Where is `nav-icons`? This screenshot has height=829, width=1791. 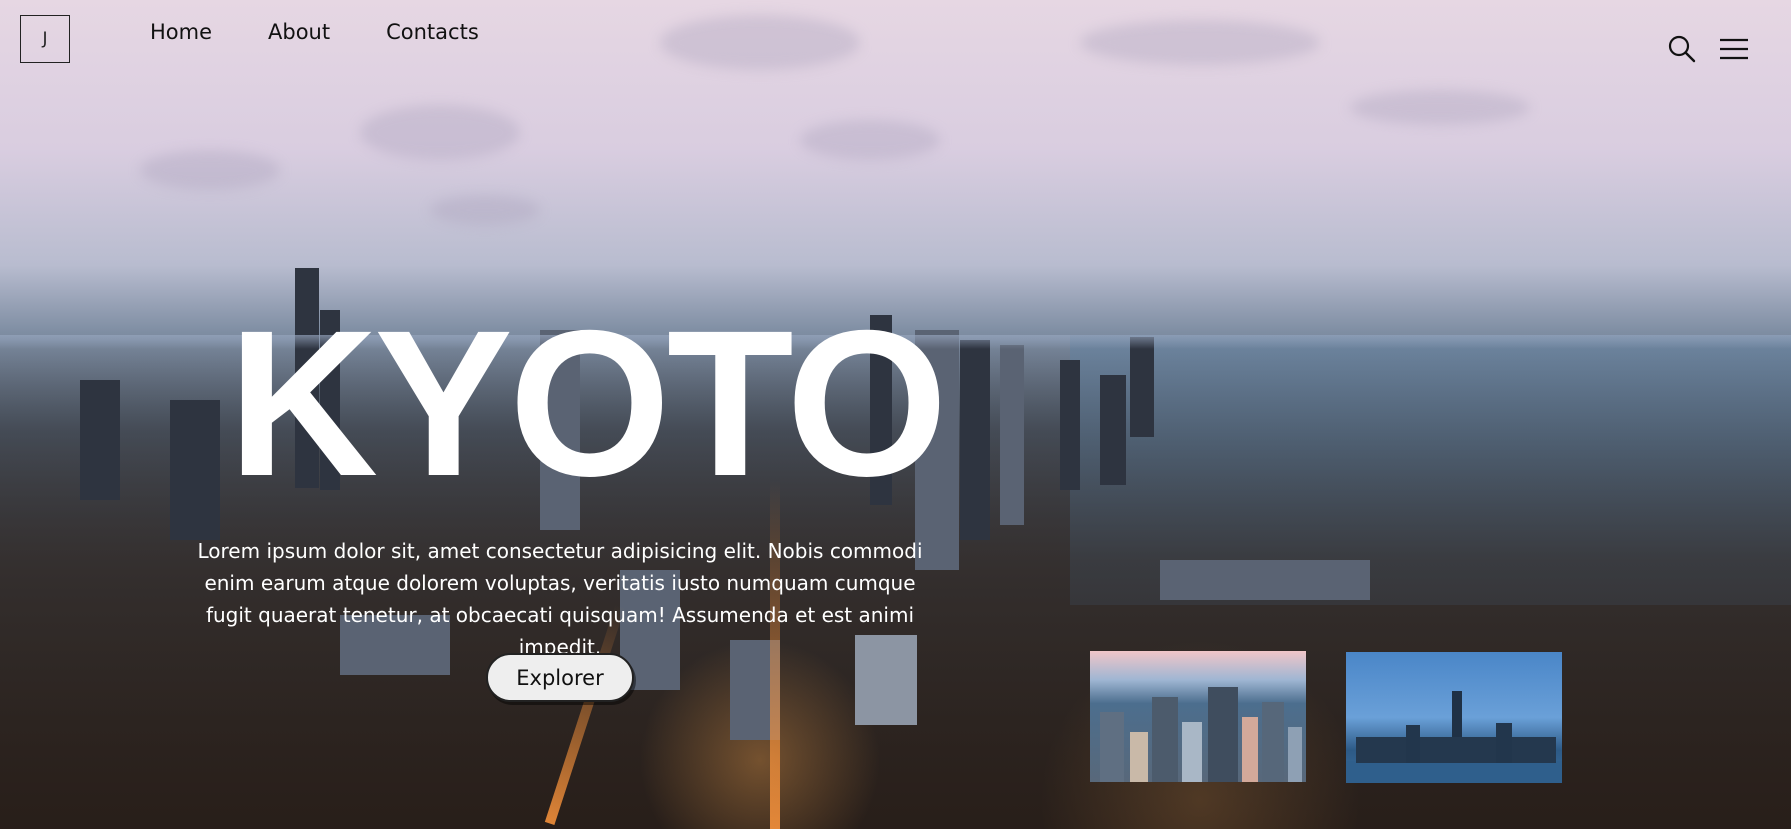
nav-icons is located at coordinates (1708, 49).